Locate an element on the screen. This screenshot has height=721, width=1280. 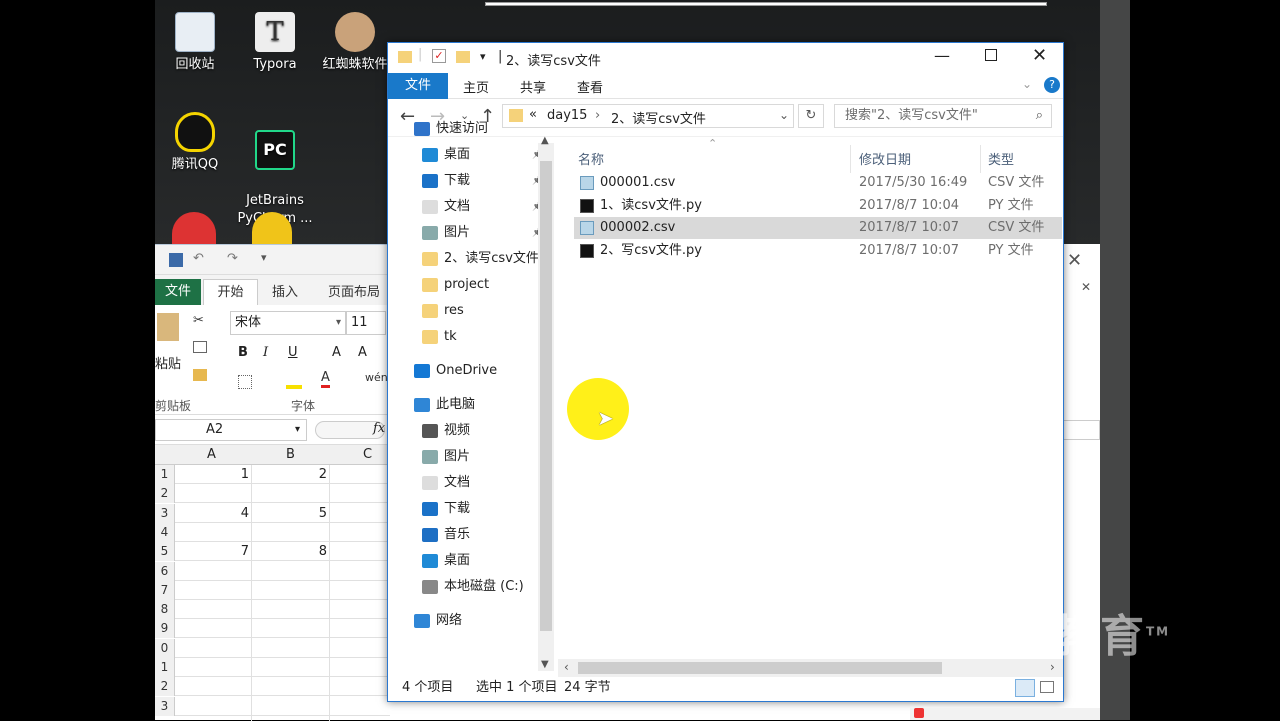
nav-item: 桌面📌 is located at coordinates (482, 155).